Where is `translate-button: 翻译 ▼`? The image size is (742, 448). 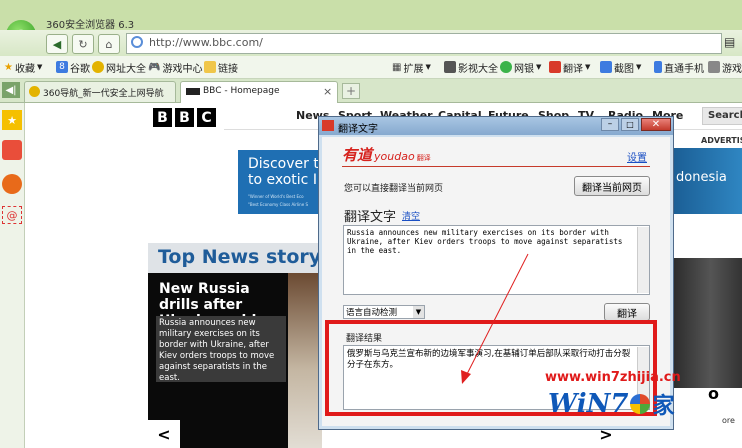 translate-button: 翻译 ▼ is located at coordinates (569, 67).